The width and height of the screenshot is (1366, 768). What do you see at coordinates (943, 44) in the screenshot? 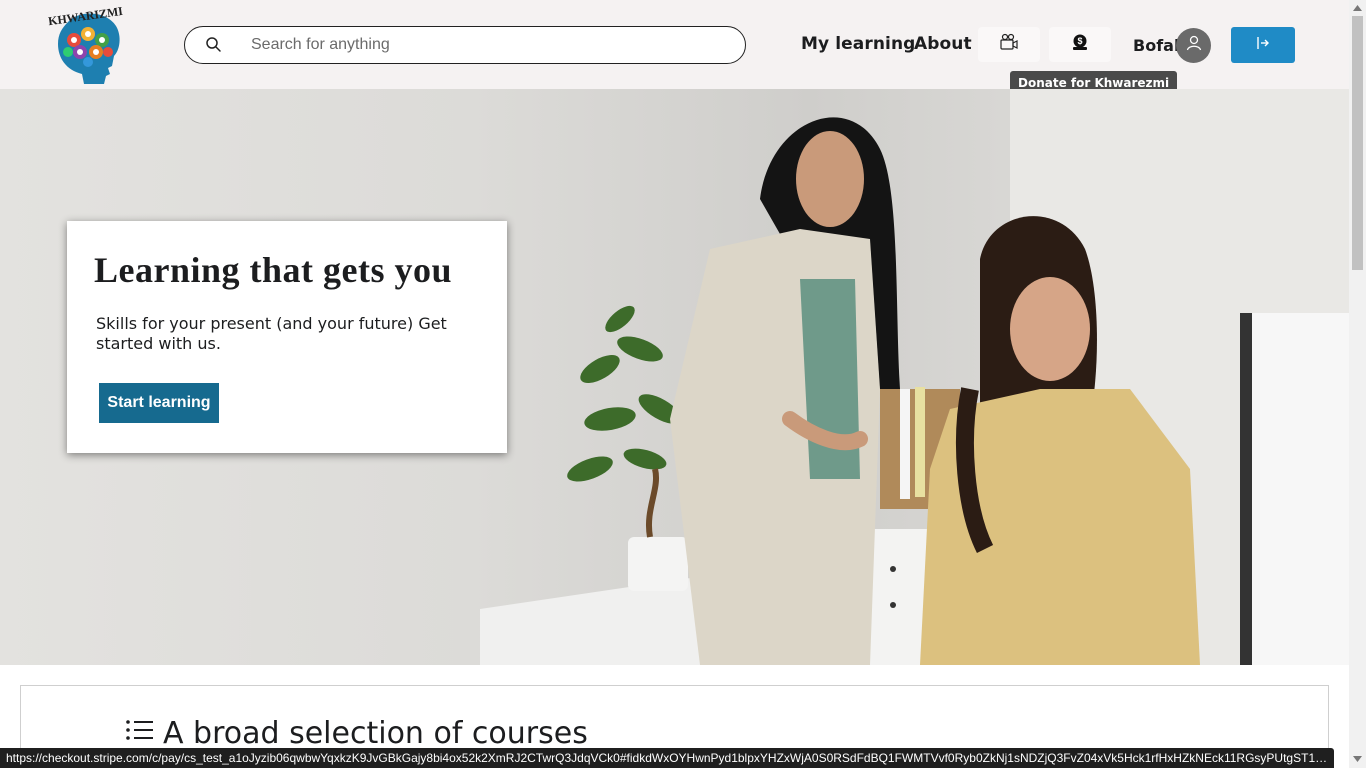
I see `nav-about: About` at bounding box center [943, 44].